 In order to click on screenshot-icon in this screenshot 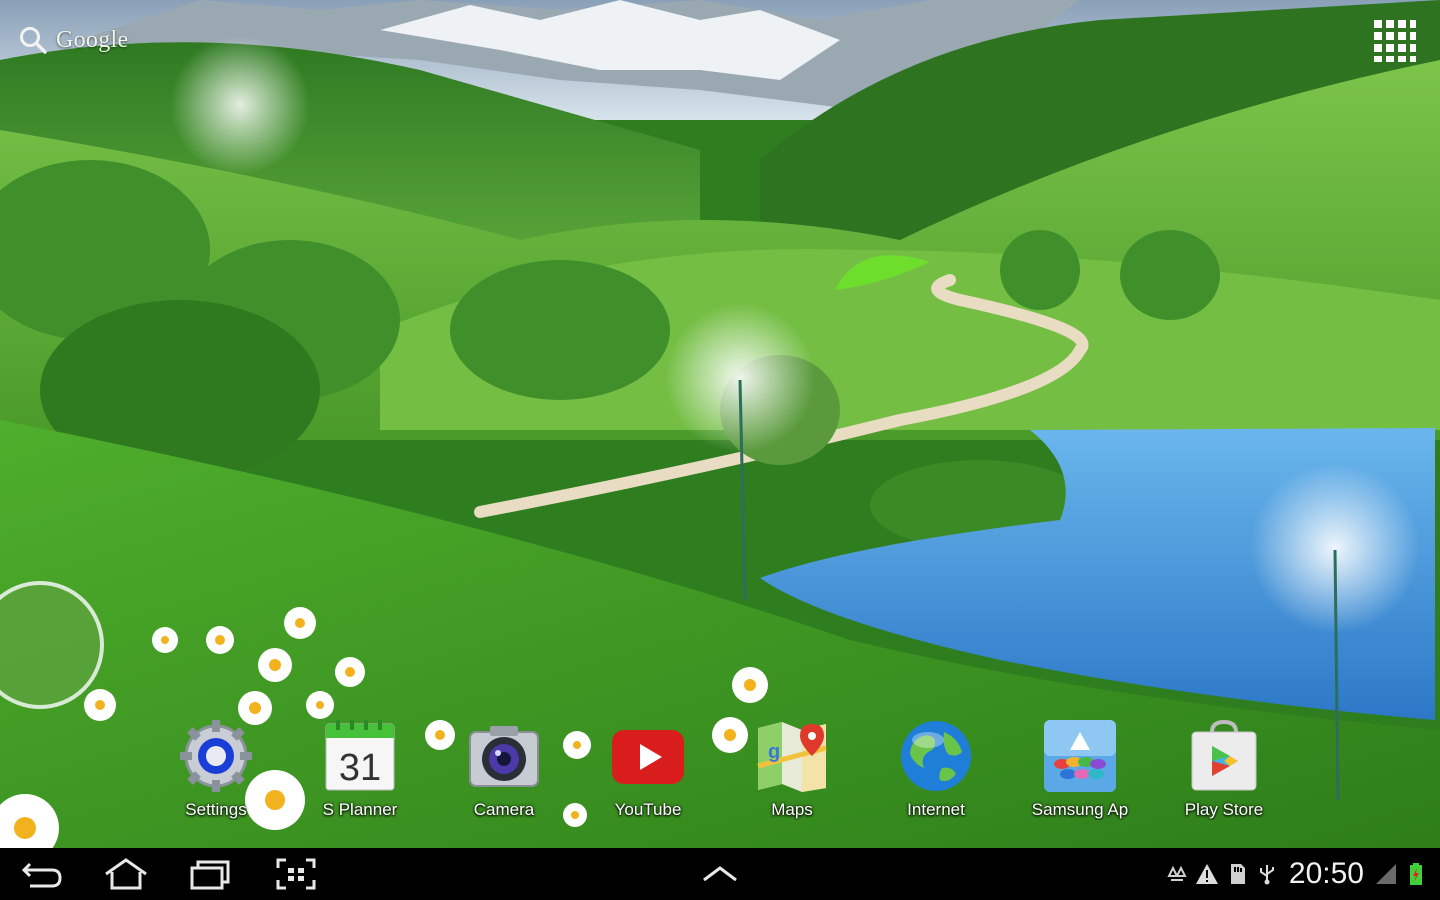, I will do `click(296, 874)`.